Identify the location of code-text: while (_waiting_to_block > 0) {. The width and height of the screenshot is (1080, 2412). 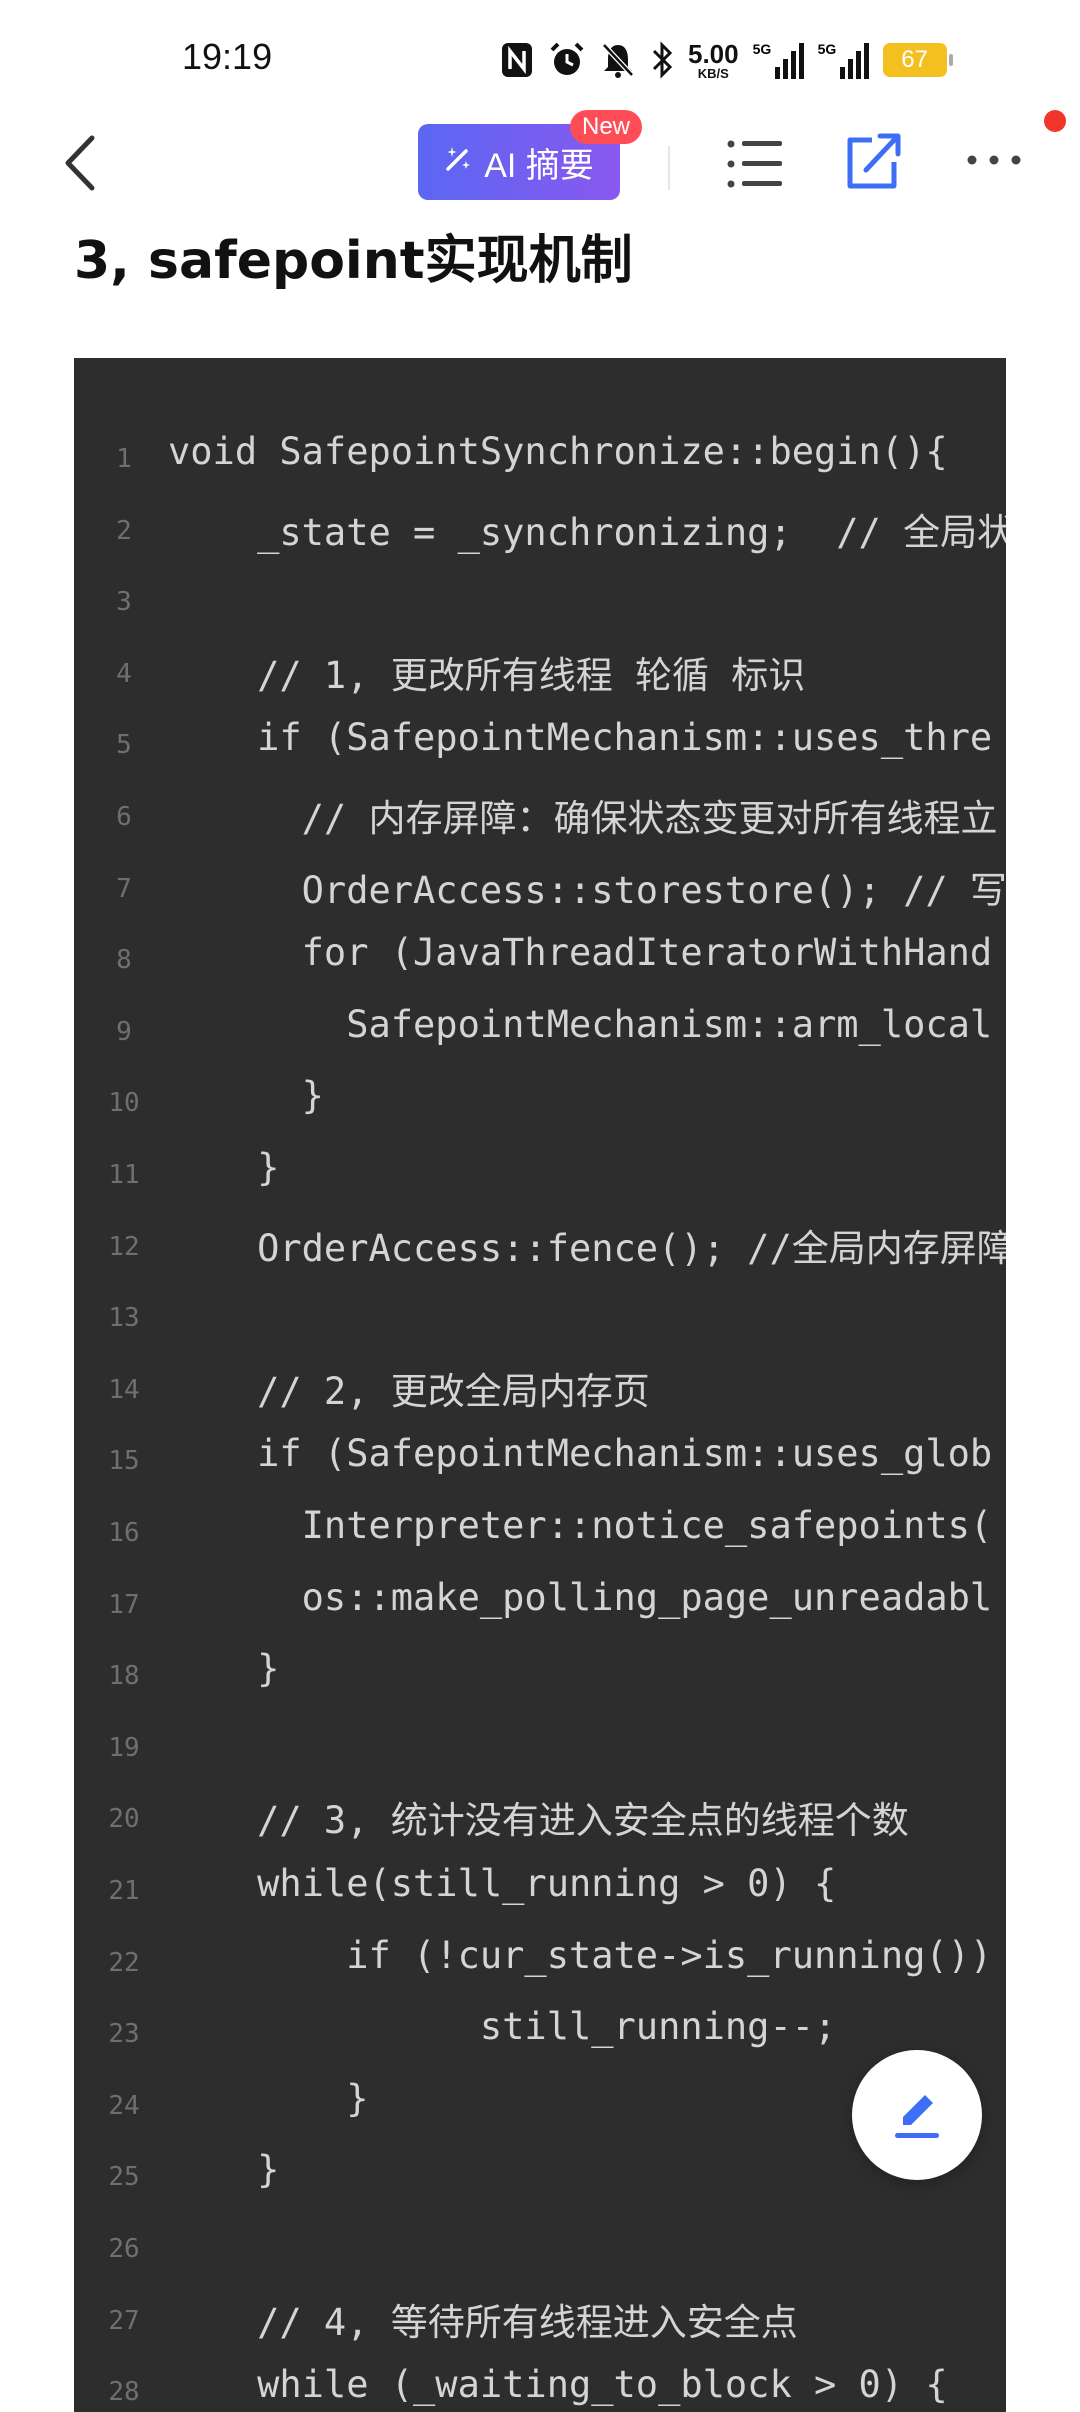
(558, 2385).